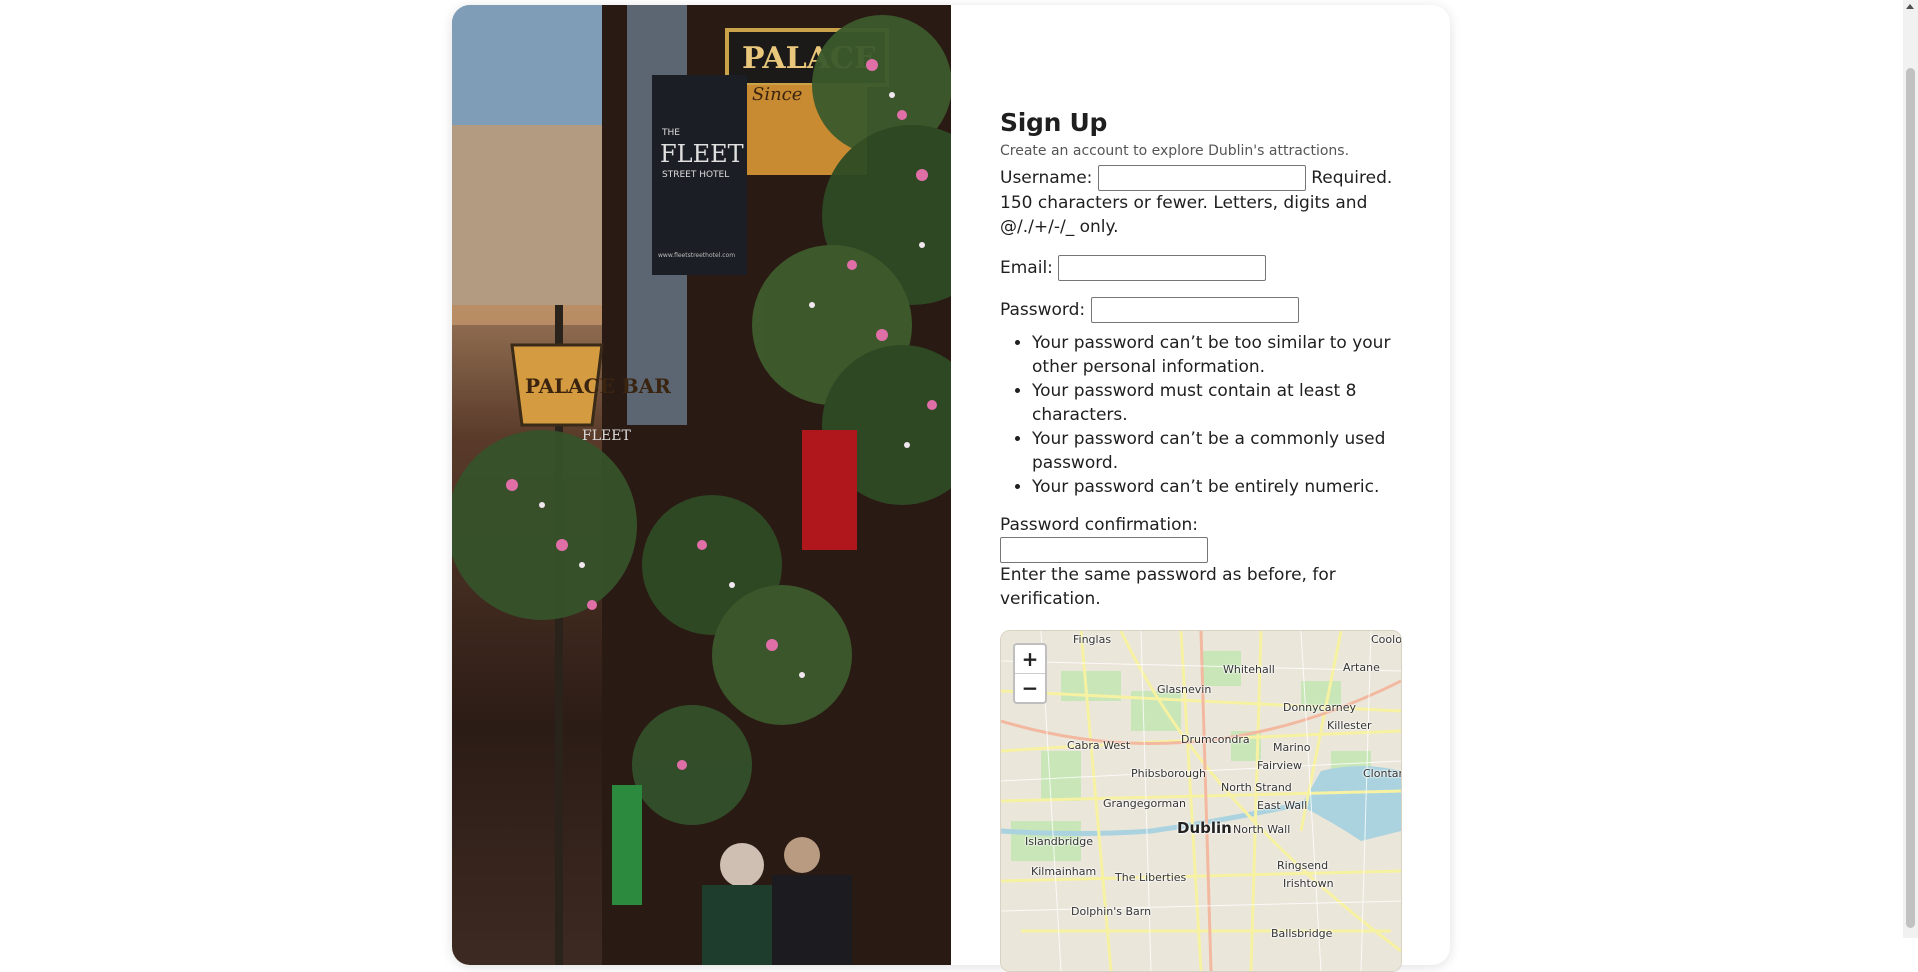 The height and width of the screenshot is (972, 1918). I want to click on map-label: North Strand, so click(1256, 787).